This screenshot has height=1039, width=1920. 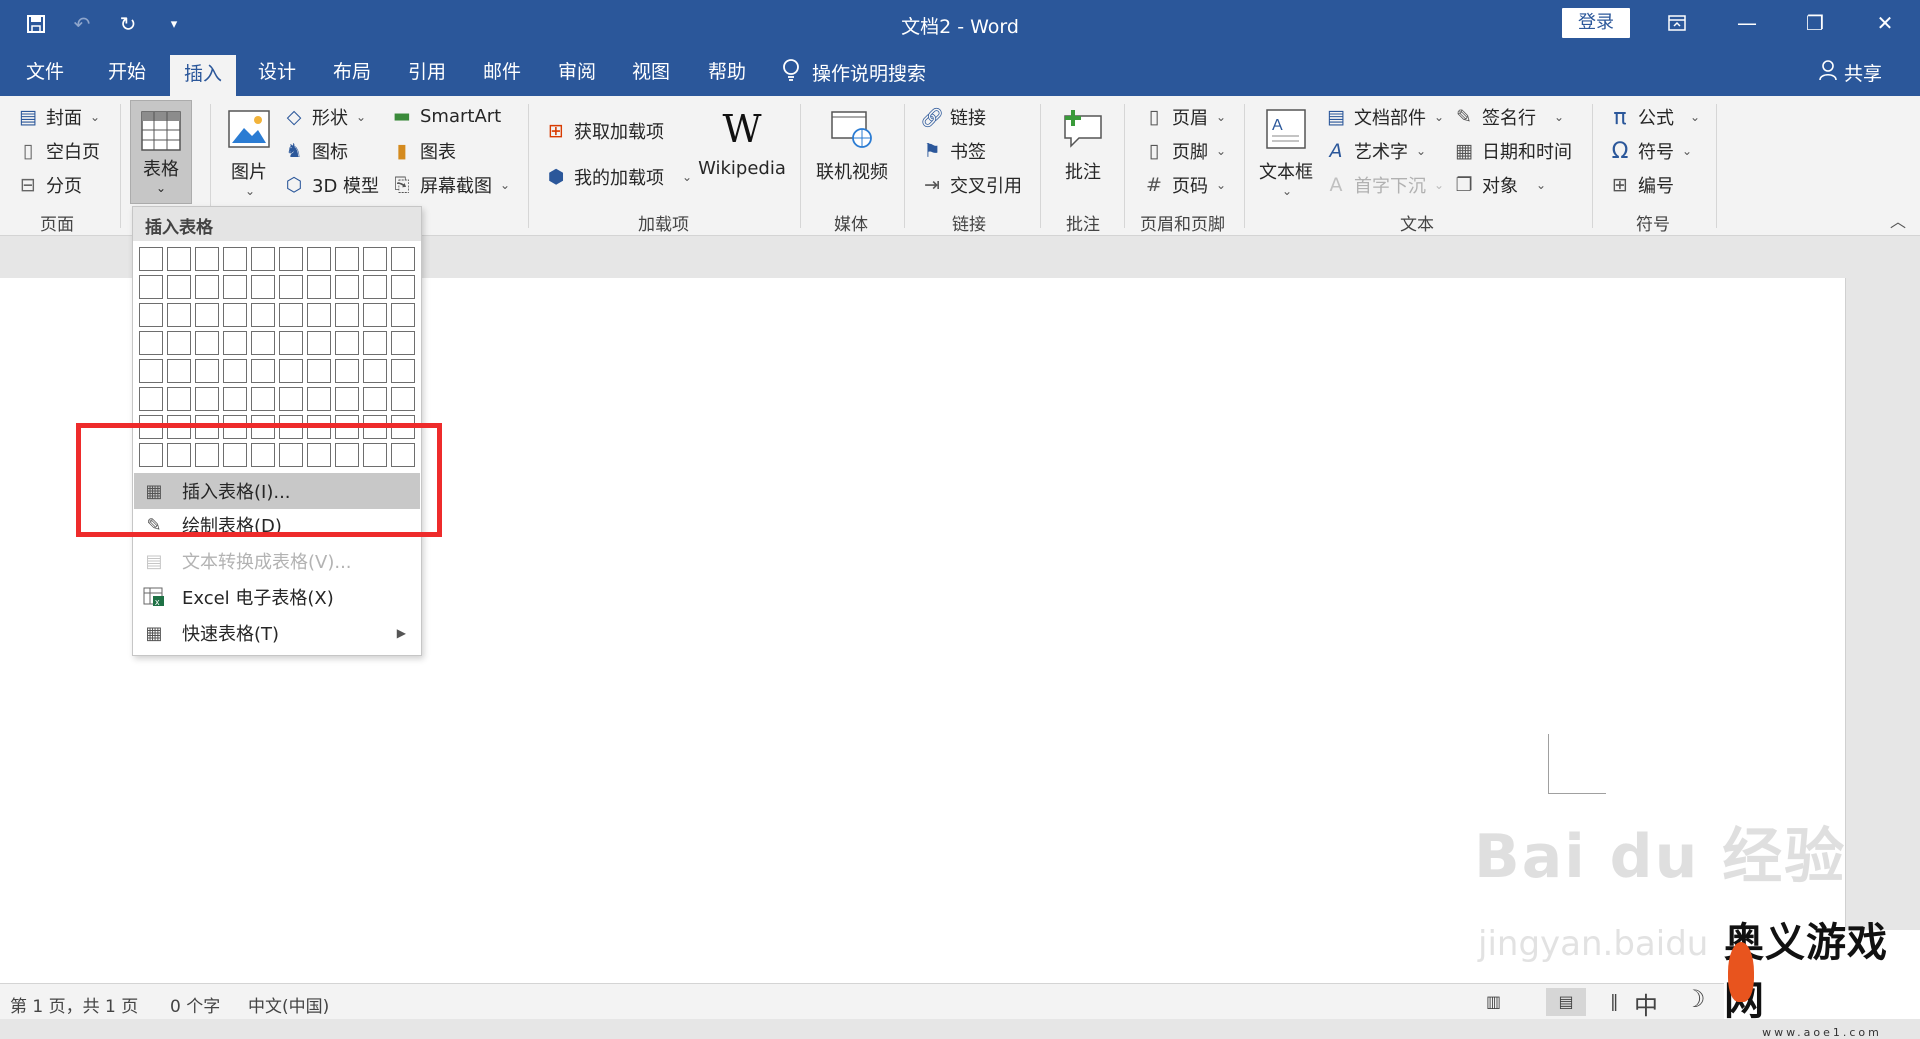 What do you see at coordinates (74, 1004) in the screenshot?
I see `page-count: 第 1 页，共 1 页` at bounding box center [74, 1004].